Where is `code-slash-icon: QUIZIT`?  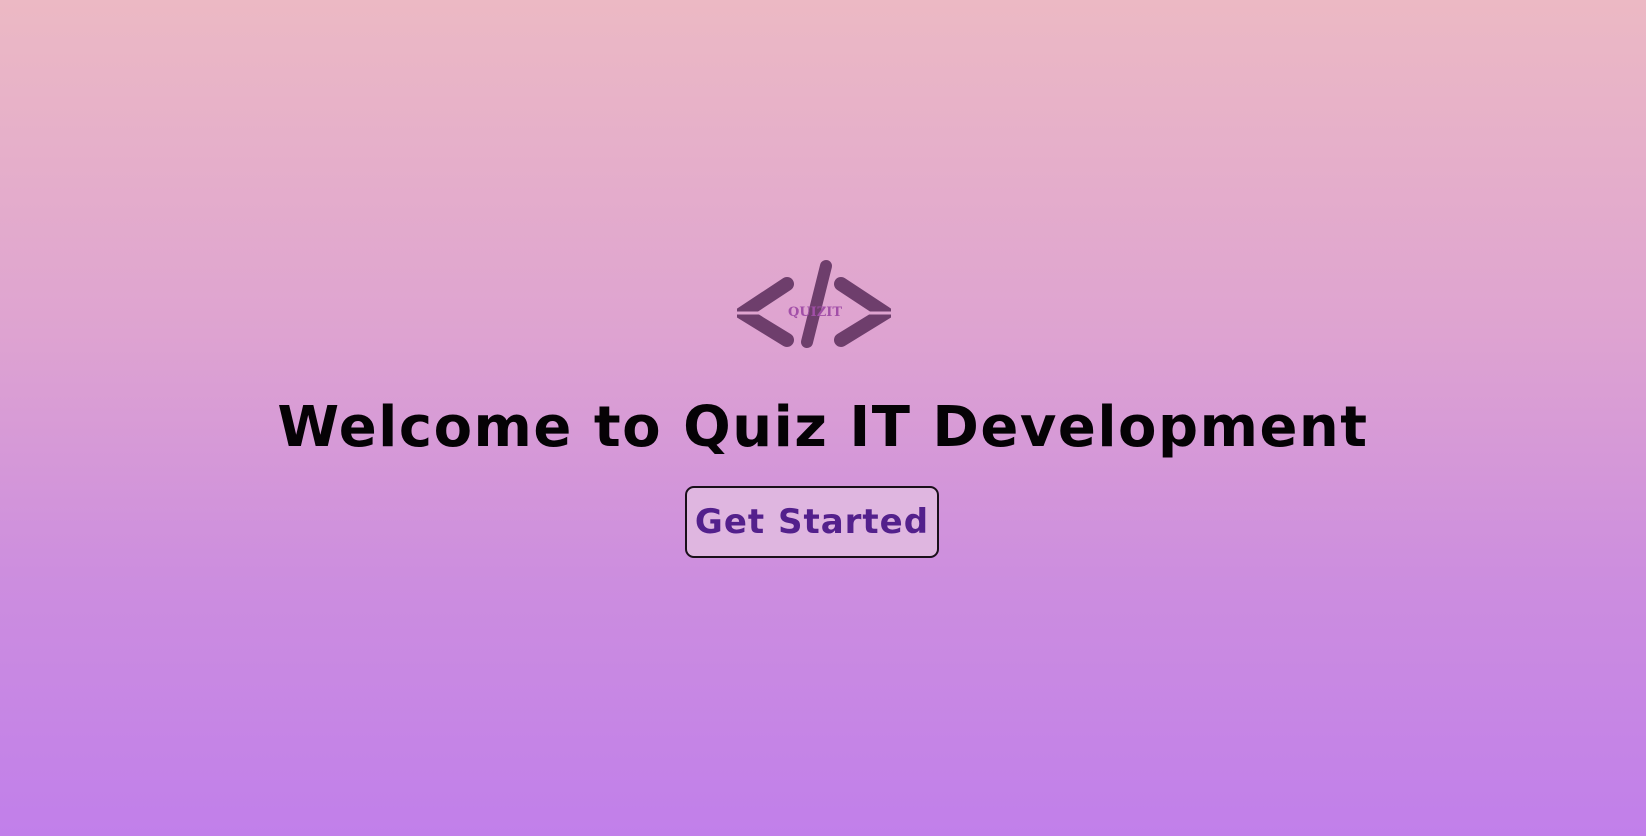
code-slash-icon: QUIZIT is located at coordinates (814, 304).